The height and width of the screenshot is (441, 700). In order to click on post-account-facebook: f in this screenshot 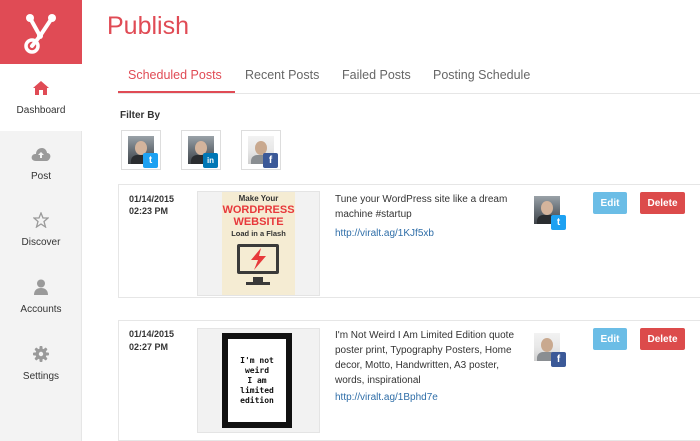, I will do `click(548, 348)`.